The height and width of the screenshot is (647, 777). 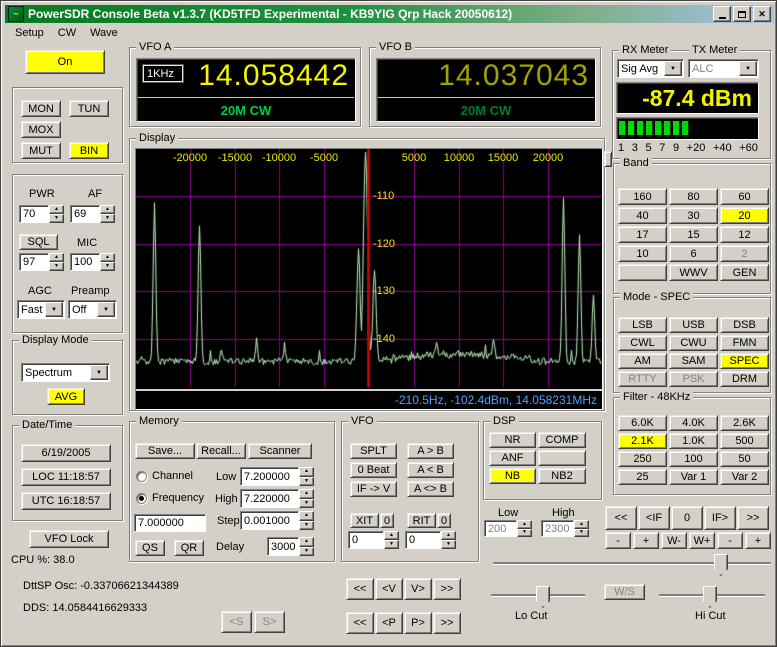 I want to click on pwr-spinner: 70 ▲ ▼, so click(x=41, y=214).